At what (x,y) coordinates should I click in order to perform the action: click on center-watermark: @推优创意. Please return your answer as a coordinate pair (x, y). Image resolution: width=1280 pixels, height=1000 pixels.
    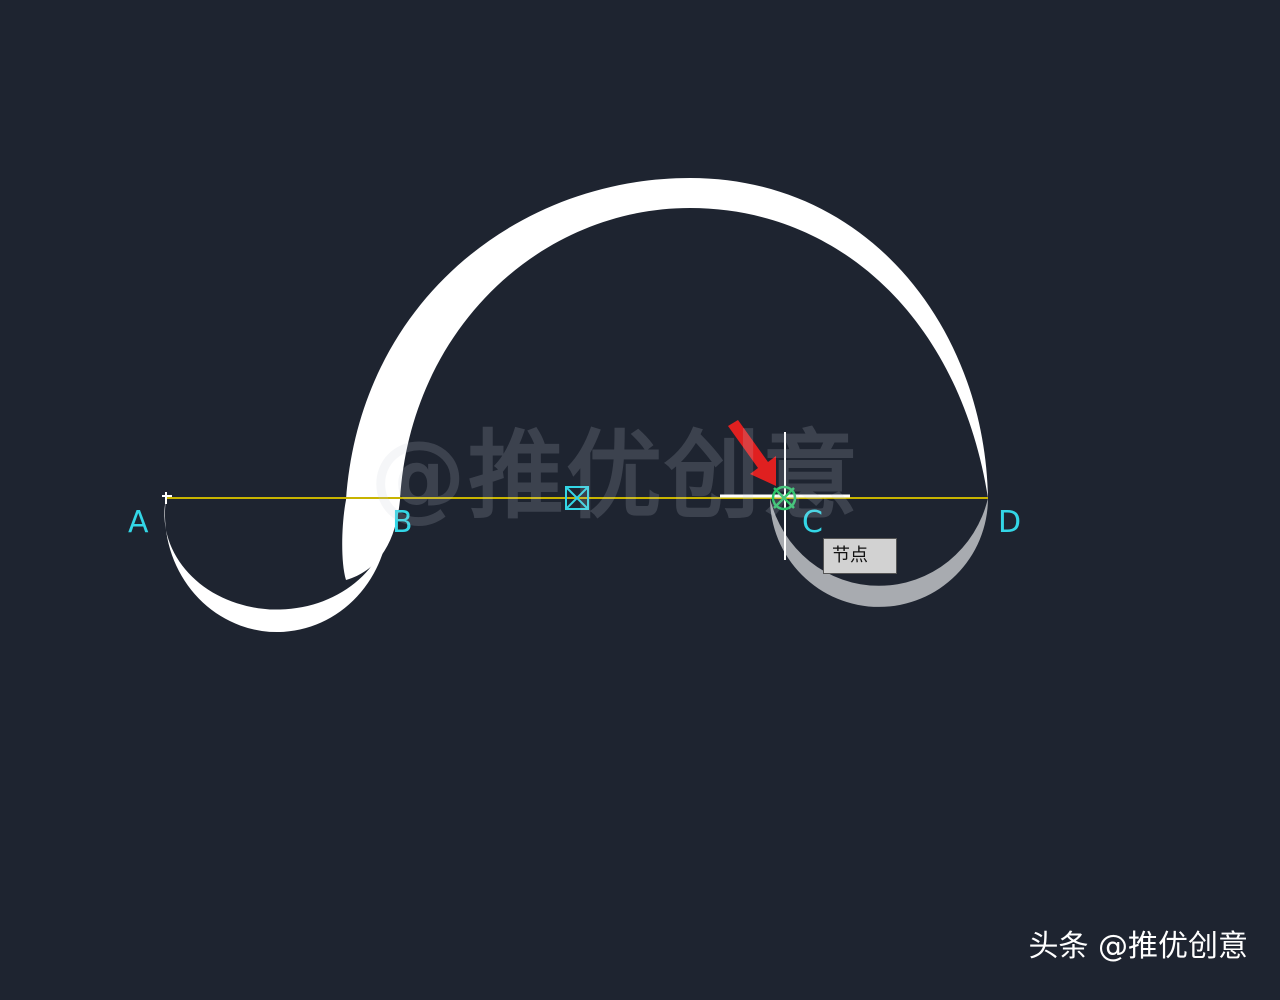
    Looking at the image, I should click on (615, 476).